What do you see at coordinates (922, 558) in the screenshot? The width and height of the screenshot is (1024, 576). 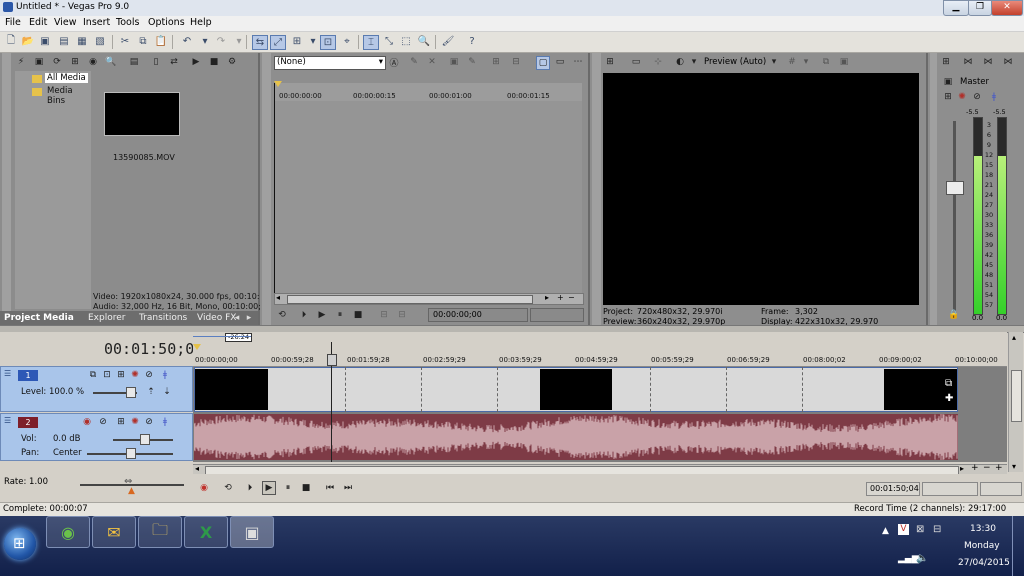 I see `volume-icon: 🔈` at bounding box center [922, 558].